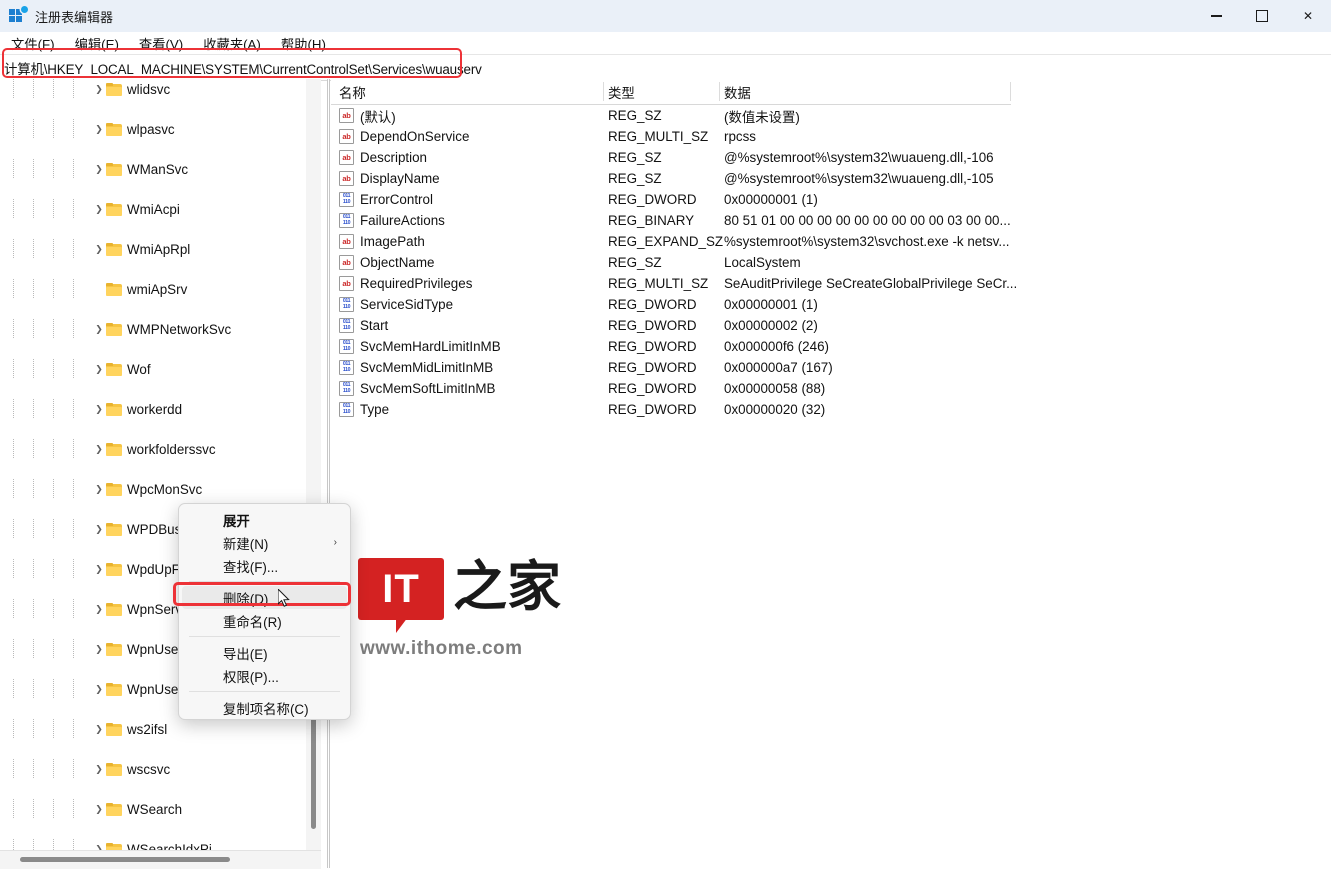  What do you see at coordinates (153, 809) in the screenshot?
I see `tree-item-wsearch: ❯ WSearch` at bounding box center [153, 809].